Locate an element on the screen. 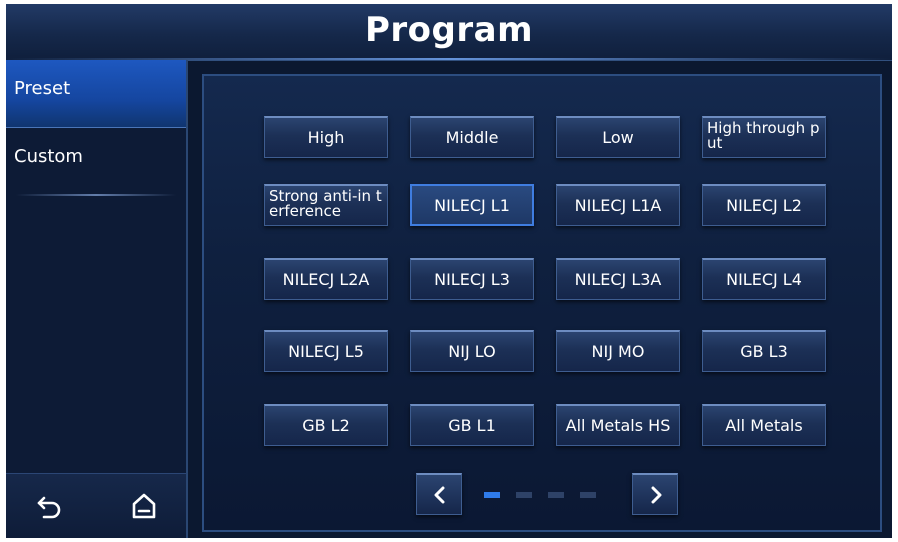 The image size is (898, 542). previous-page-button is located at coordinates (439, 494).